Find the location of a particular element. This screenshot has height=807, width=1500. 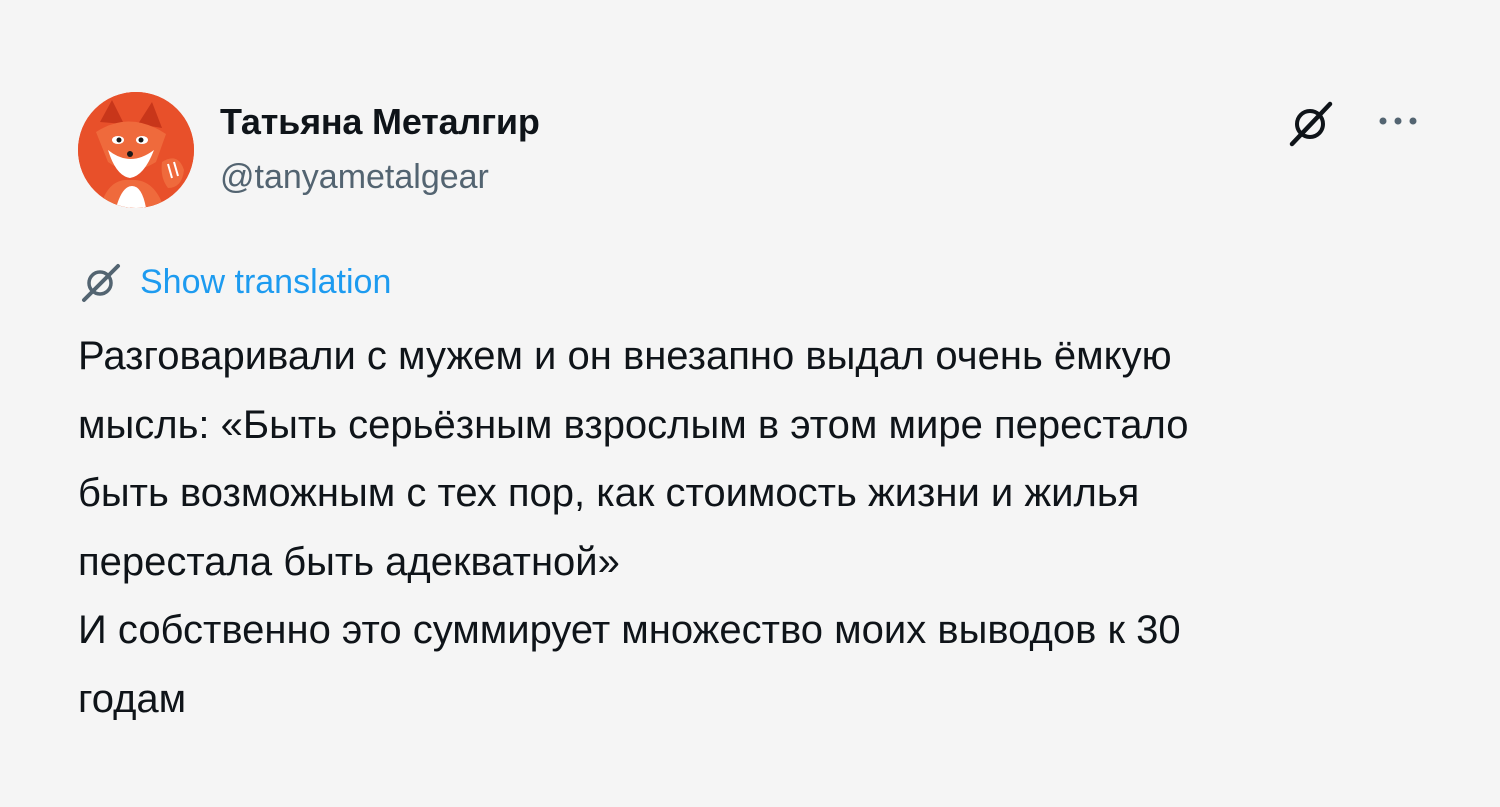

show-translation-label: Show translation is located at coordinates (265, 282).